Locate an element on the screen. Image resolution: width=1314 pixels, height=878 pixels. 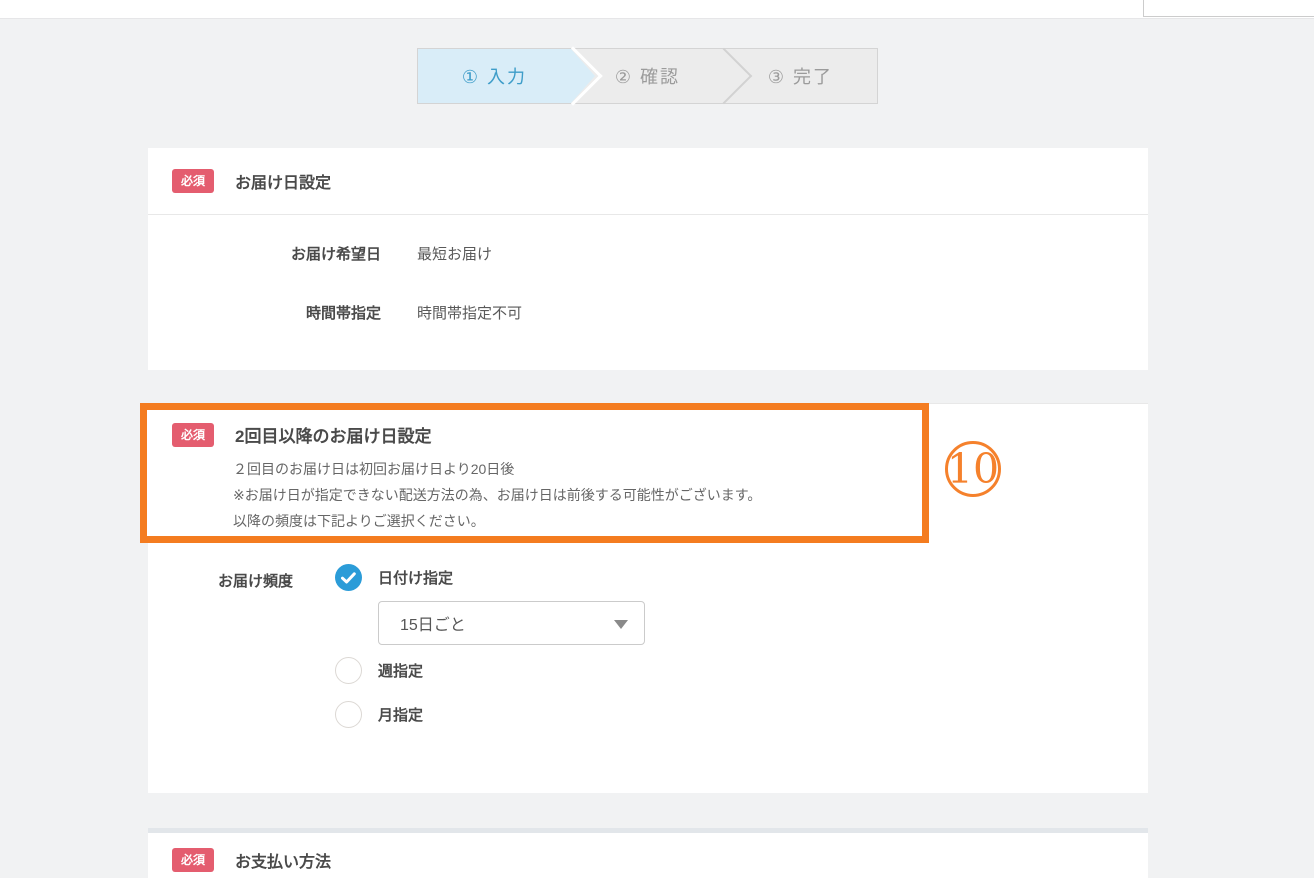
section-title: お届け日設定 is located at coordinates (283, 183).